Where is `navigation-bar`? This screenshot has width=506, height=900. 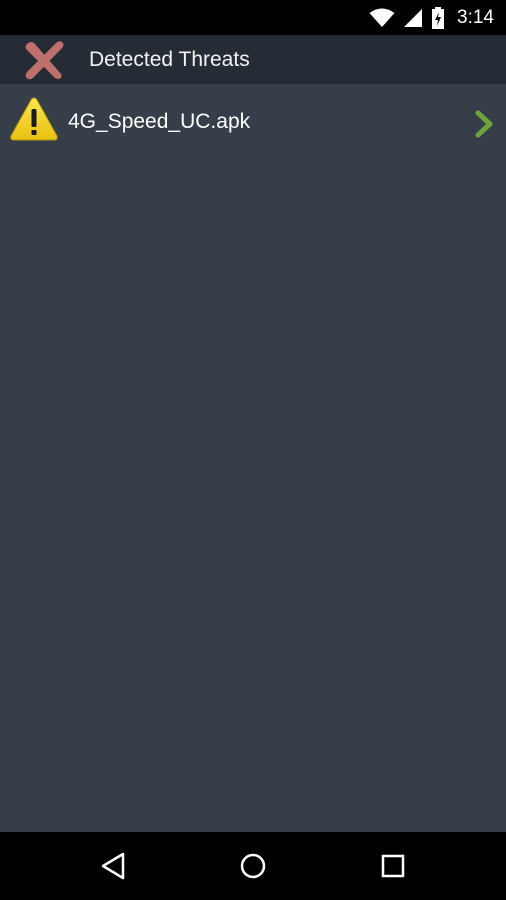 navigation-bar is located at coordinates (253, 866).